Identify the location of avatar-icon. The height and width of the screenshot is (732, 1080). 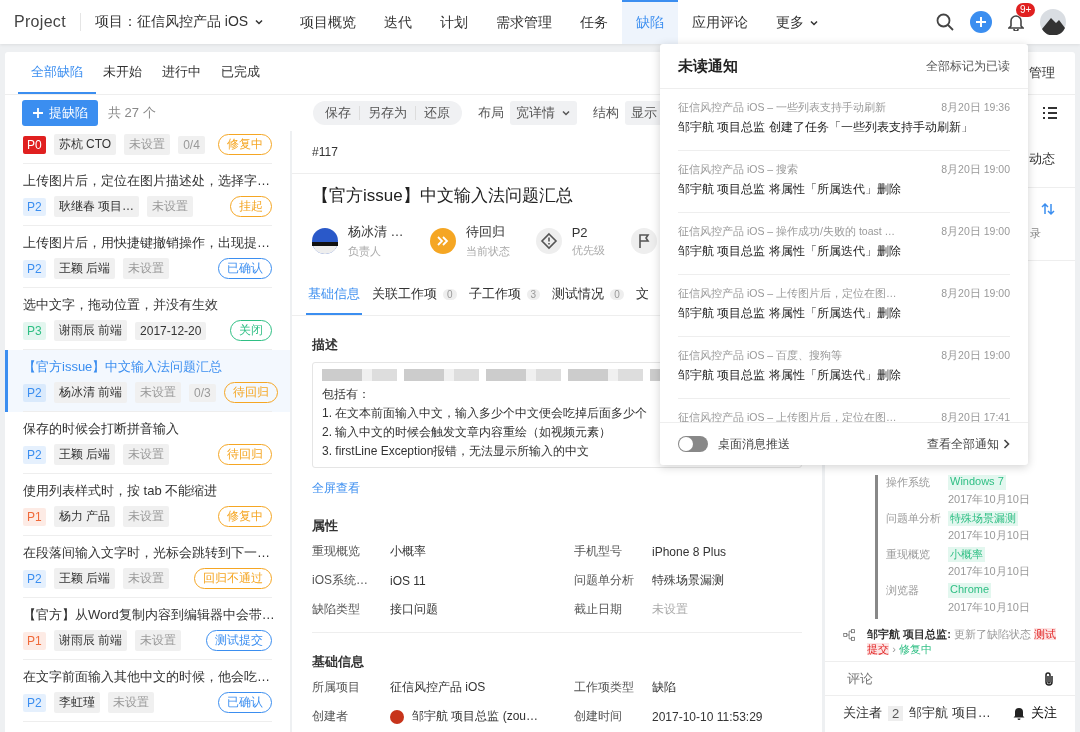
(1053, 22).